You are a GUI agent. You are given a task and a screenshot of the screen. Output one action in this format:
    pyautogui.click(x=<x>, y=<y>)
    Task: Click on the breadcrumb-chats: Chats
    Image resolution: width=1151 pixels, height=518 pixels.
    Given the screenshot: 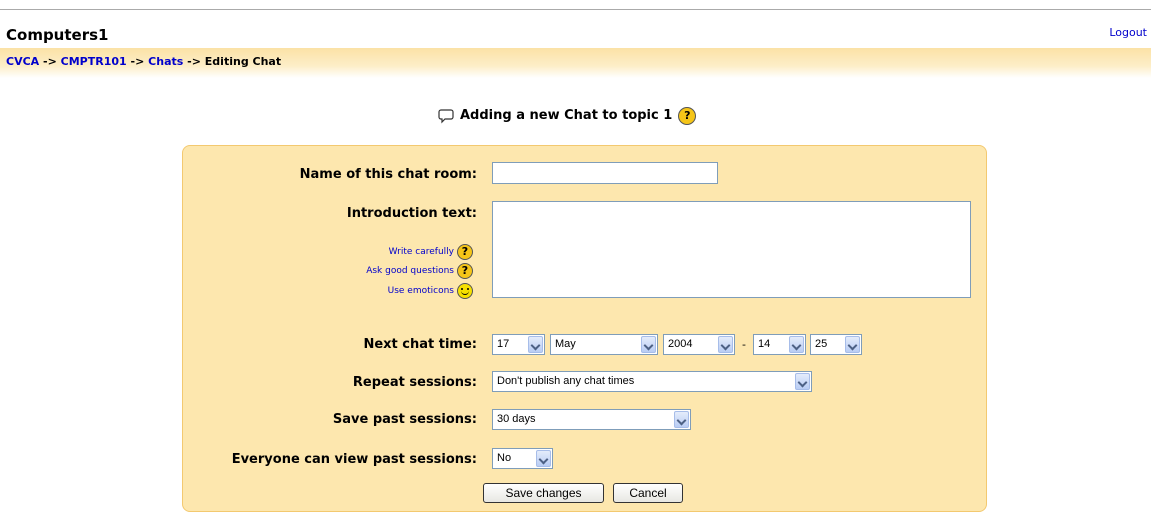 What is the action you would take?
    pyautogui.click(x=165, y=61)
    